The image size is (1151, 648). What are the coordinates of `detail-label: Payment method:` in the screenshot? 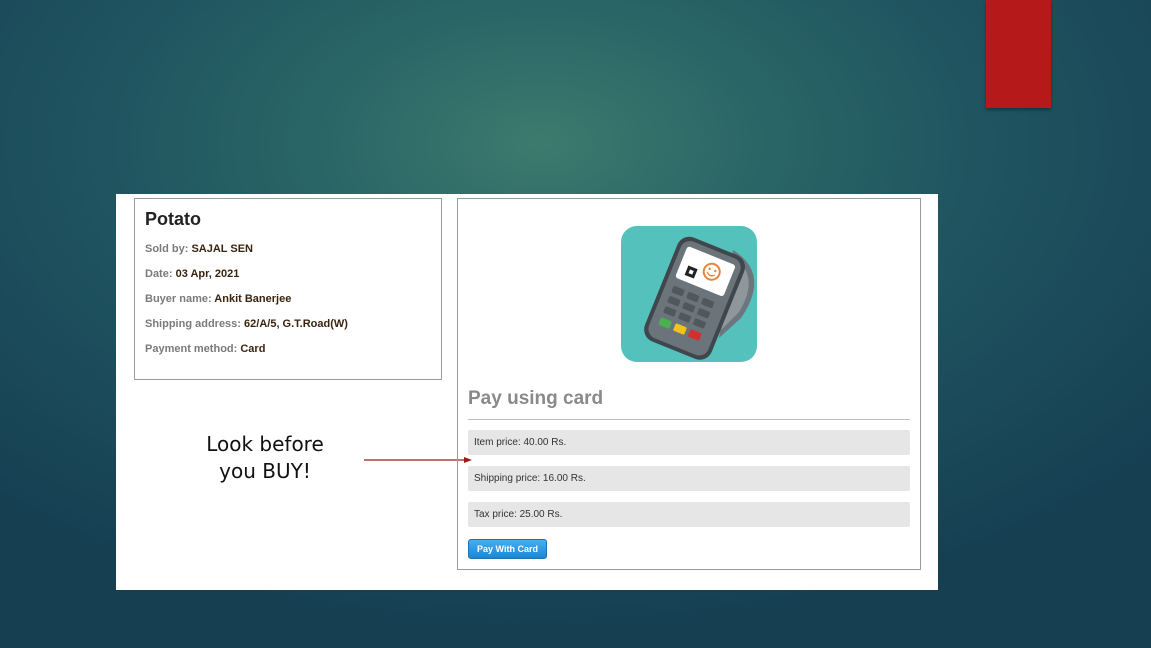 It's located at (191, 349).